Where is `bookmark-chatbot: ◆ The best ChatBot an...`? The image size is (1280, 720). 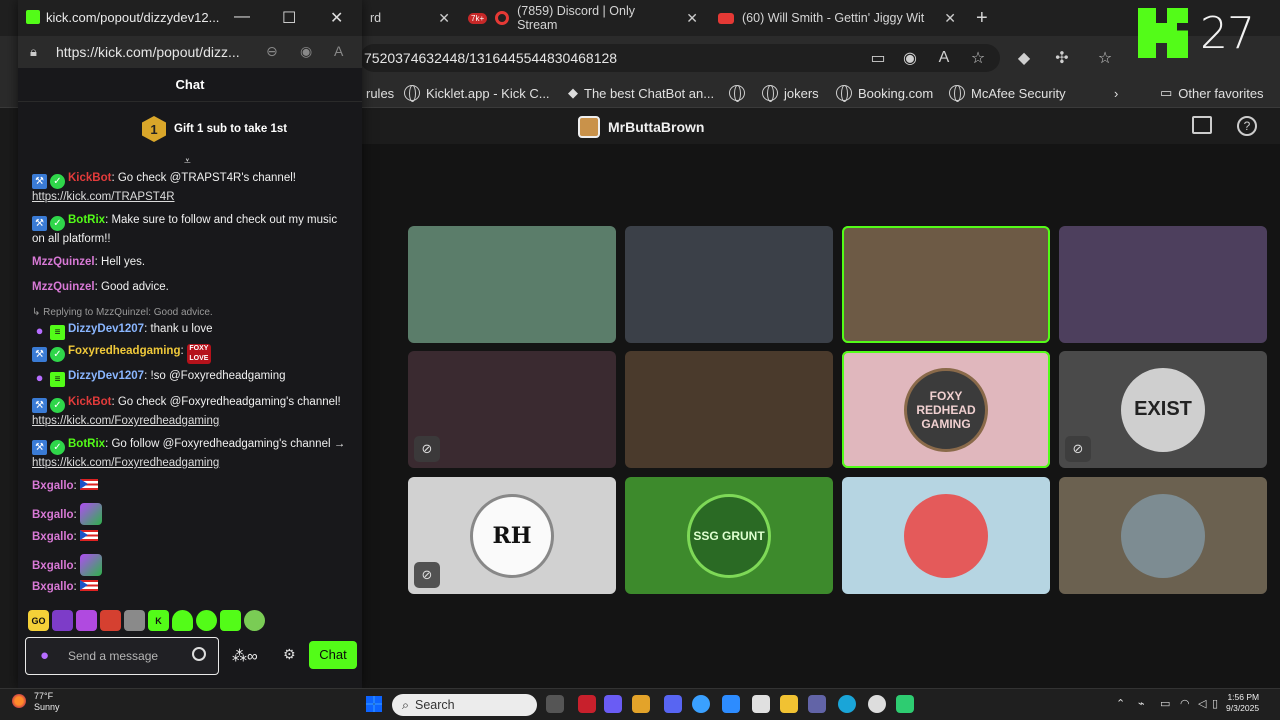 bookmark-chatbot: ◆ The best ChatBot an... is located at coordinates (641, 93).